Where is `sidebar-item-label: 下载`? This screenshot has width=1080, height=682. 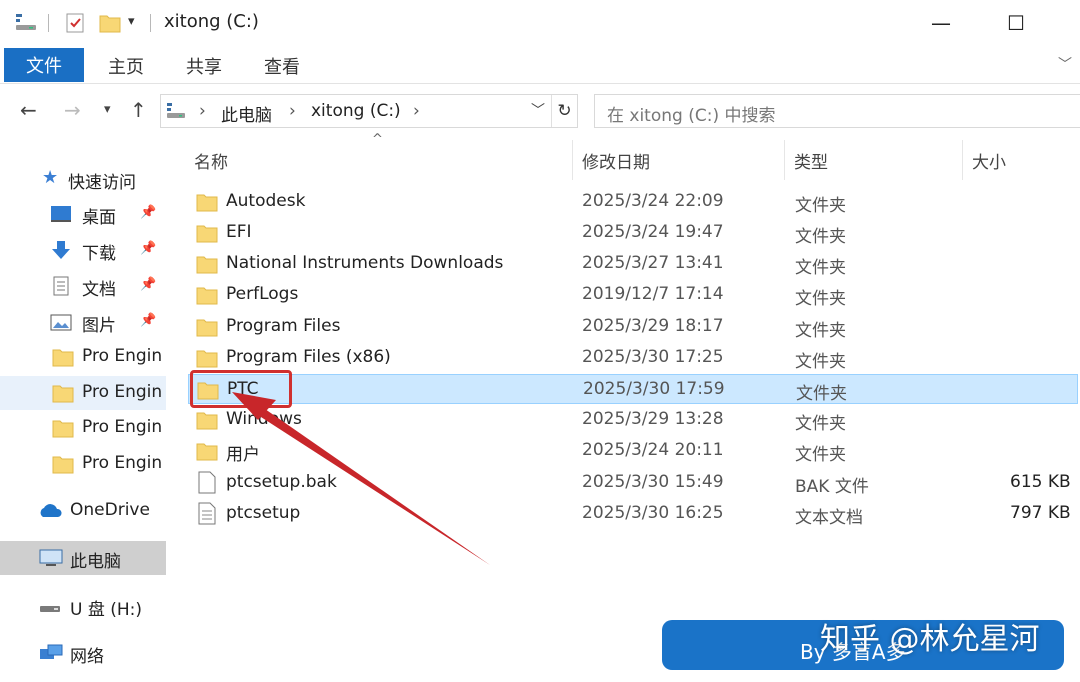
sidebar-item-label: 下载 is located at coordinates (99, 254).